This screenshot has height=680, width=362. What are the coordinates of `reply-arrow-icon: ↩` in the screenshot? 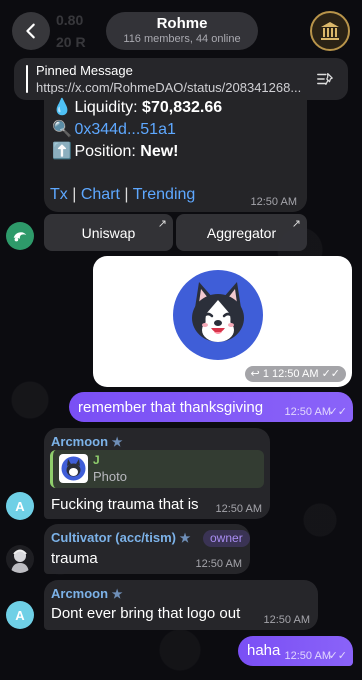 It's located at (255, 374).